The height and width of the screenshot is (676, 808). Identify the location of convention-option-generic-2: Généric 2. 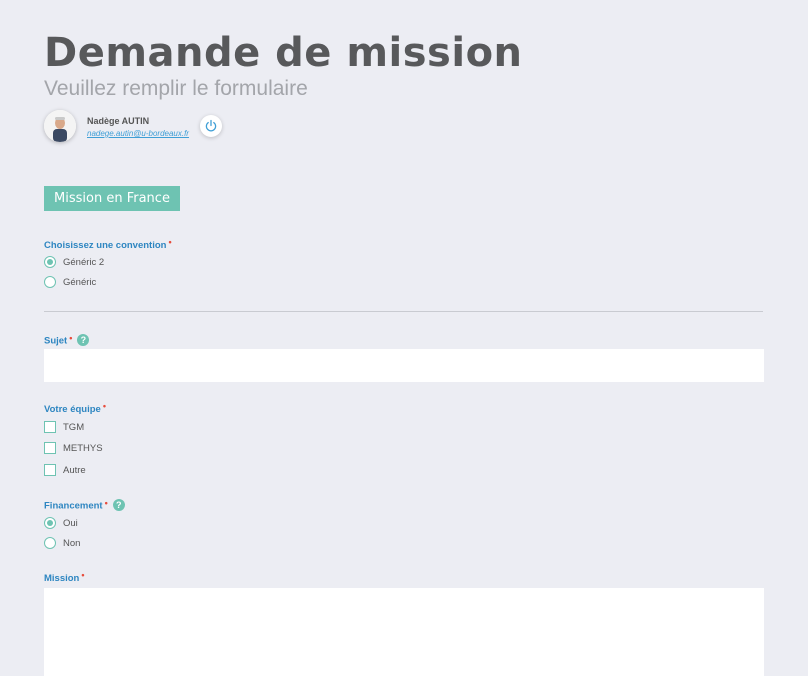
(74, 262).